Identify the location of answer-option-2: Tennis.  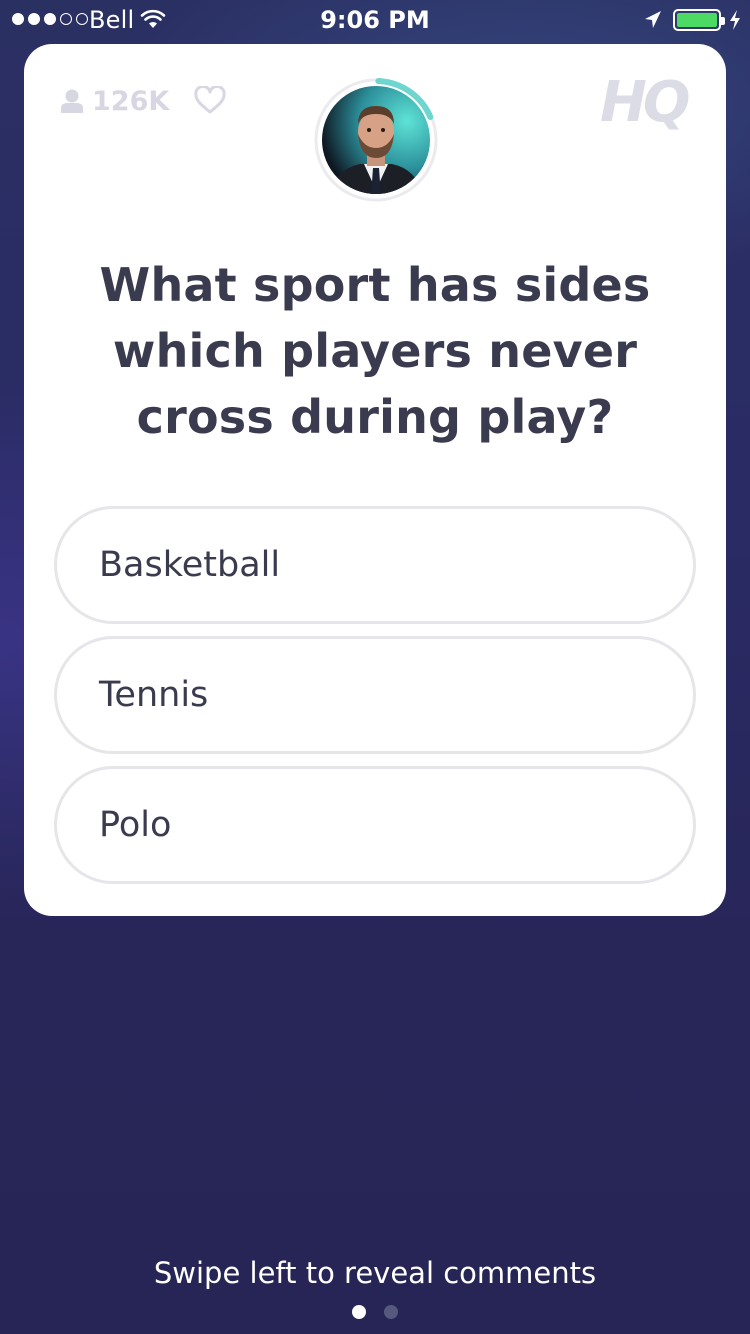
(375, 695).